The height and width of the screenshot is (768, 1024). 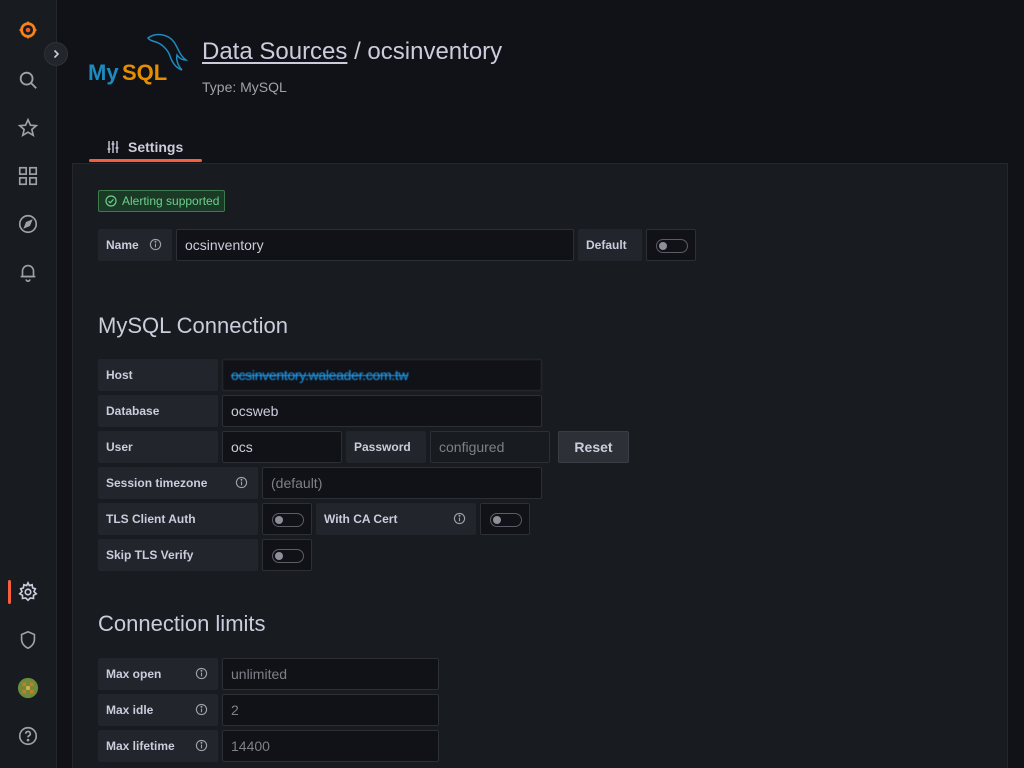 I want to click on default-label: Default, so click(x=610, y=245).